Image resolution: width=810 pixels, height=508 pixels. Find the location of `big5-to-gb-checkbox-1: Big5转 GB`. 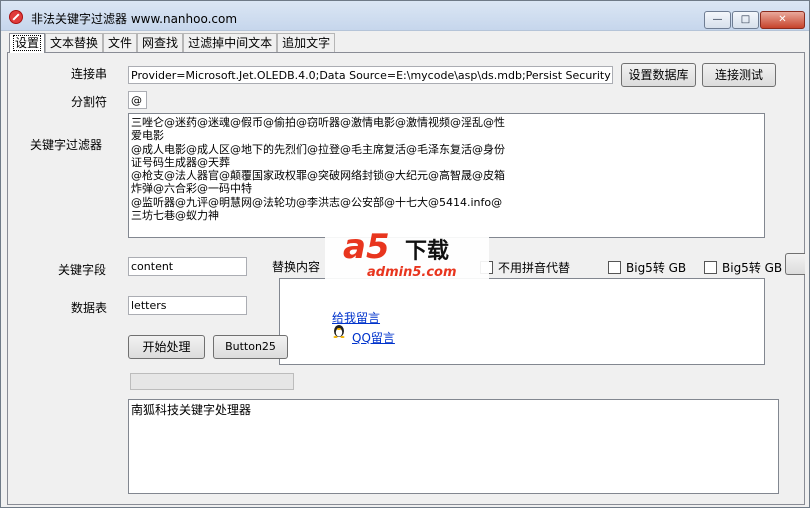

big5-to-gb-checkbox-1: Big5转 GB is located at coordinates (647, 267).